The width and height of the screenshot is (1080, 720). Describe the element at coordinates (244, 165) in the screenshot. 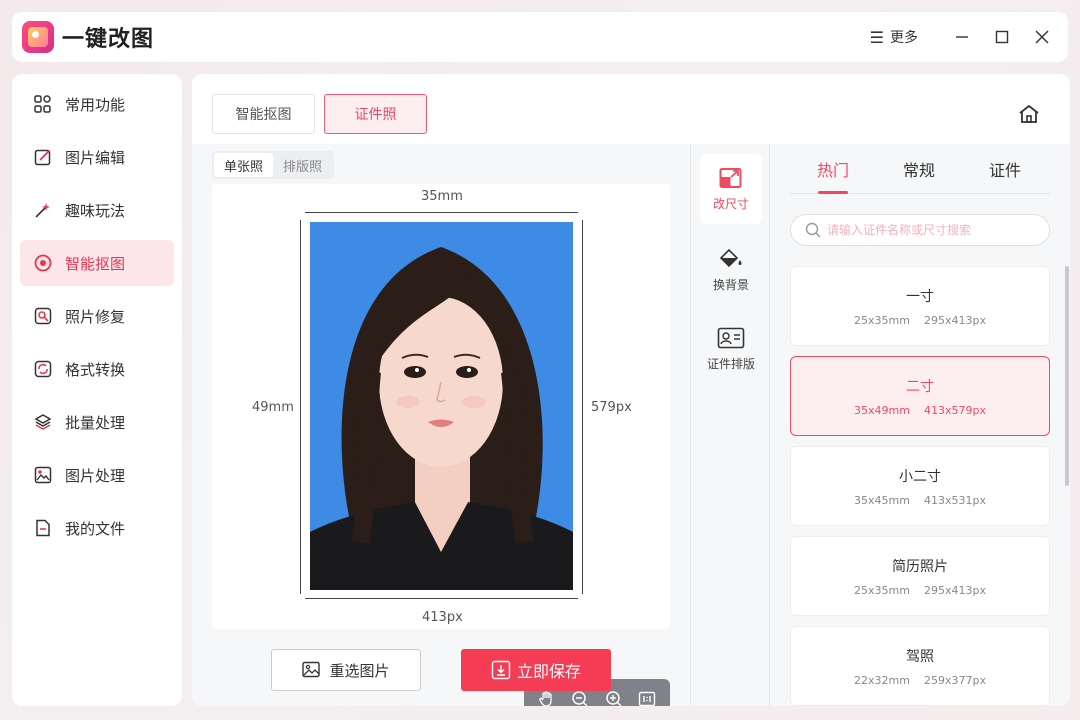

I see `mode-single: 单张照` at that location.